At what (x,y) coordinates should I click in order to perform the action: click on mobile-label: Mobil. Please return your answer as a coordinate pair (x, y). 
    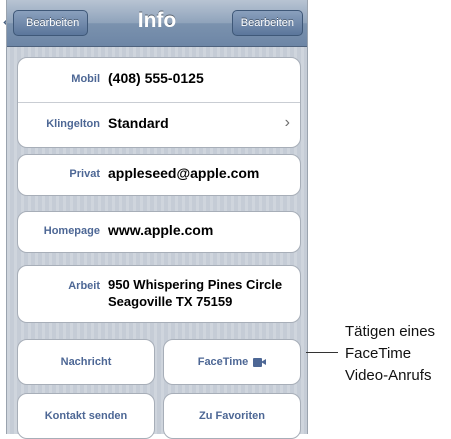
    Looking at the image, I should click on (85, 79).